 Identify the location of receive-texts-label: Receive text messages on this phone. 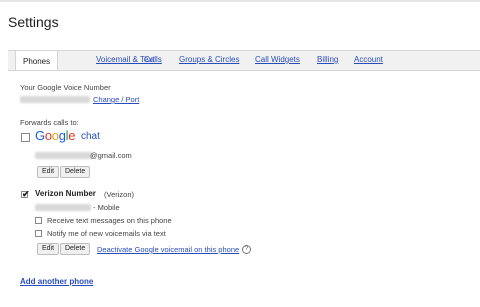
(109, 220).